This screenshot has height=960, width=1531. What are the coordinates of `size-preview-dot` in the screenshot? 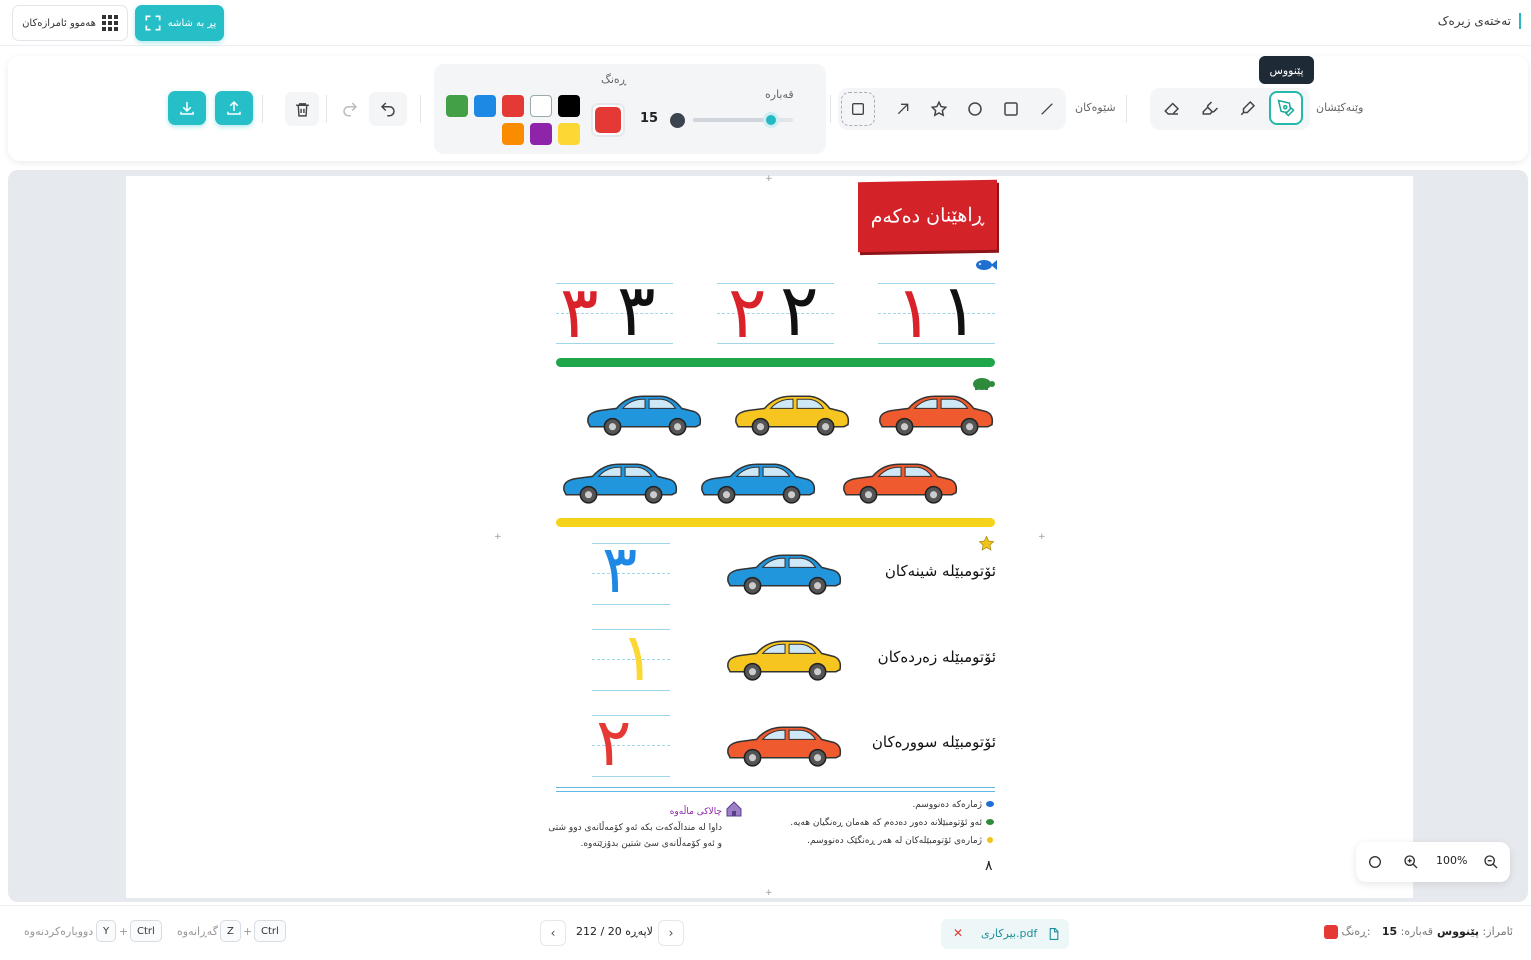 It's located at (677, 120).